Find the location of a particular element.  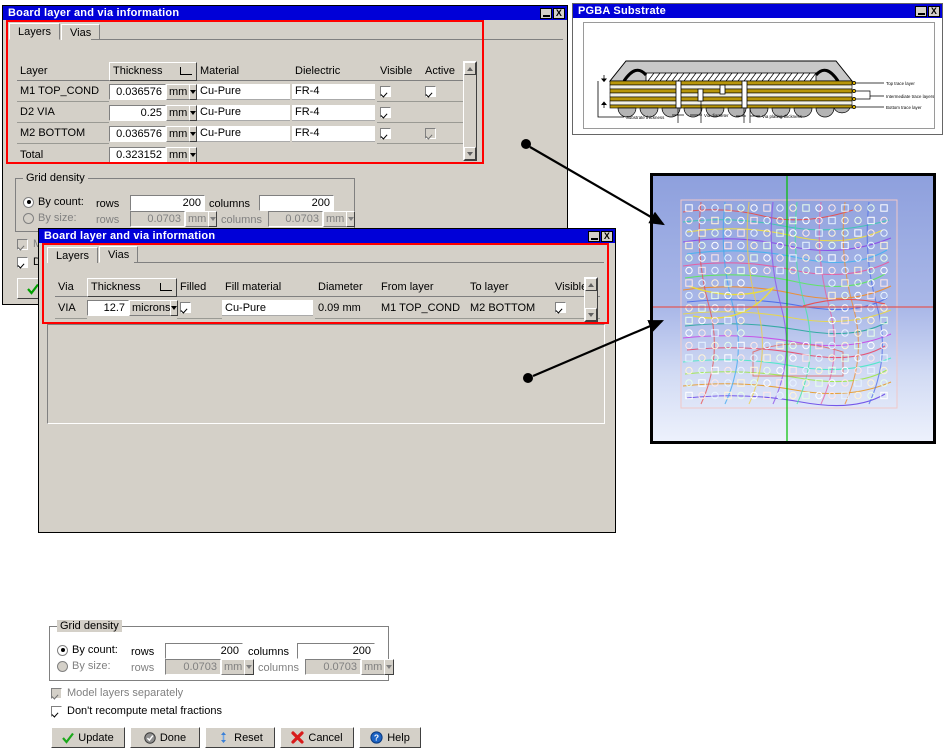

col-header-via: Via is located at coordinates (71, 287).